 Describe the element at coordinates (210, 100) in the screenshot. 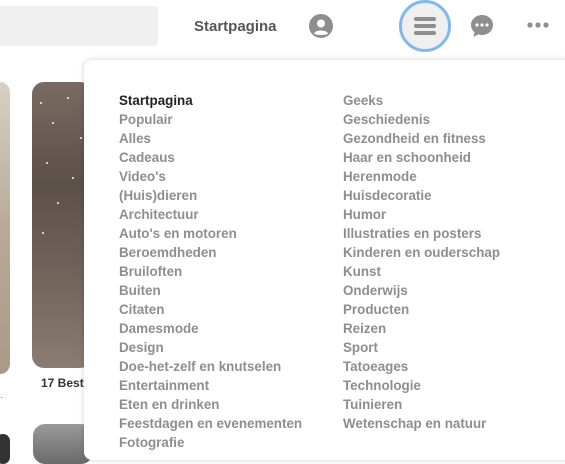

I see `menu-item: Startpagina` at that location.